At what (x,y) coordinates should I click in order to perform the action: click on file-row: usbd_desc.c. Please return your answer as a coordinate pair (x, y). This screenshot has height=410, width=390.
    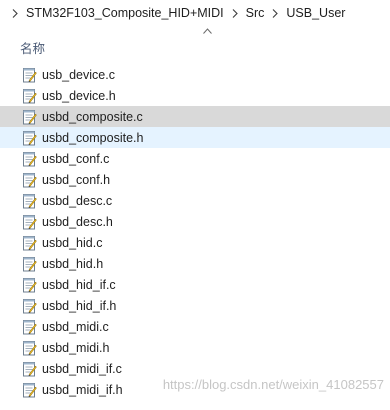
    Looking at the image, I should click on (195, 200).